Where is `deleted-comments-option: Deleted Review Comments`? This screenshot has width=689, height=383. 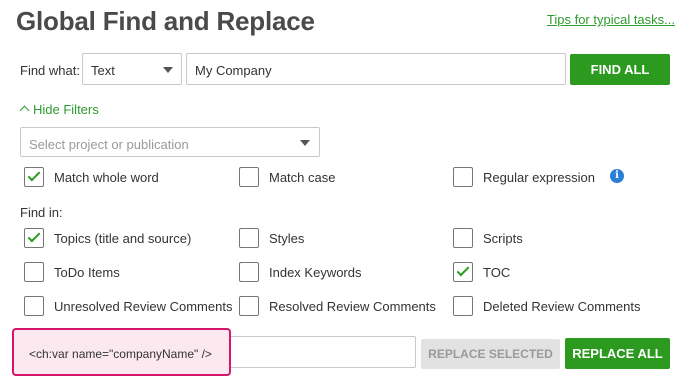
deleted-comments-option: Deleted Review Comments is located at coordinates (553, 307).